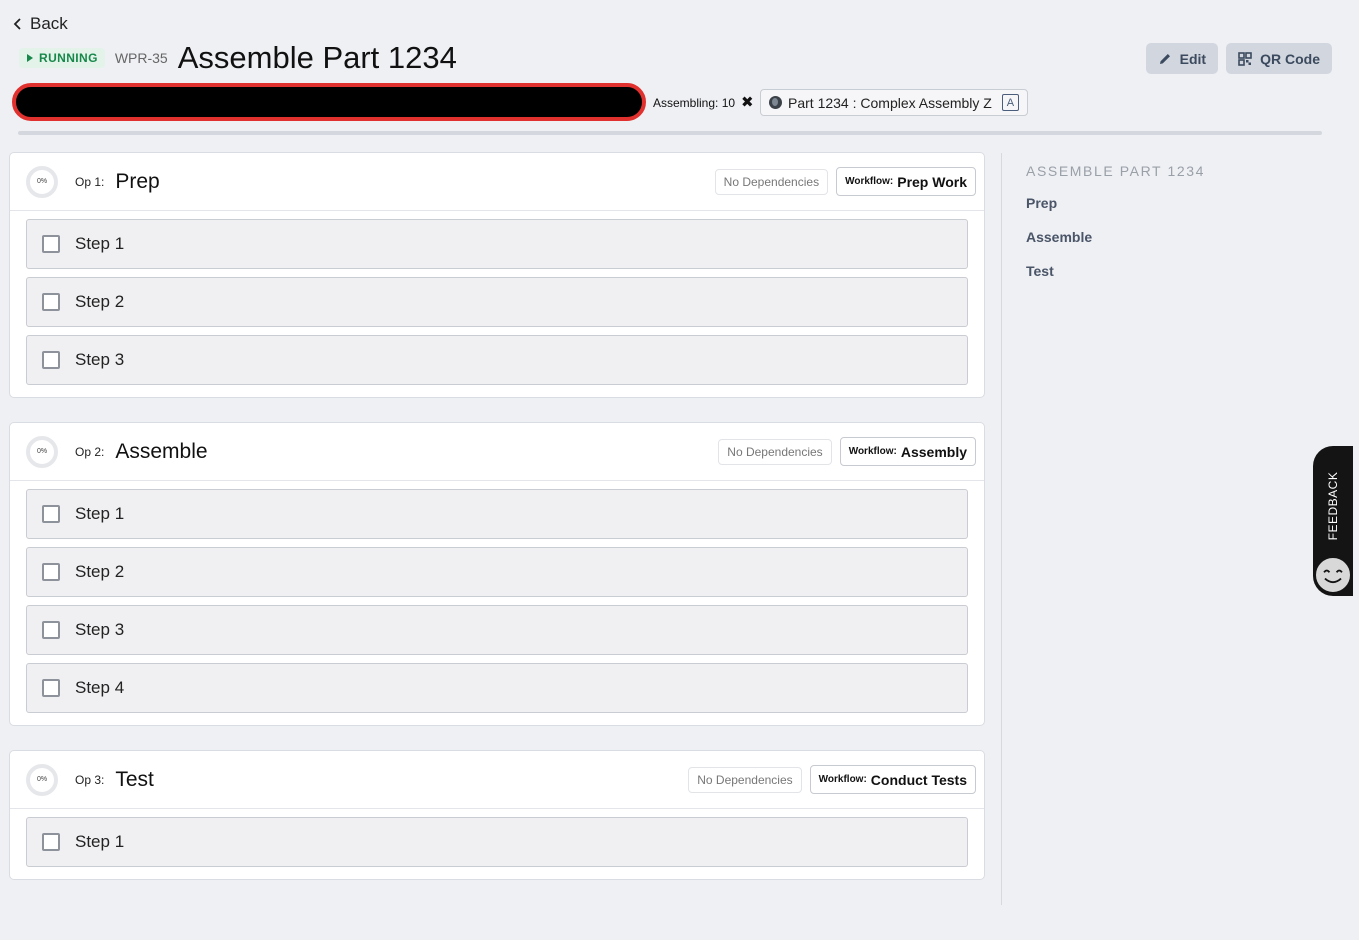  Describe the element at coordinates (317, 57) in the screenshot. I see `page-title: Assemble Part 1234` at that location.